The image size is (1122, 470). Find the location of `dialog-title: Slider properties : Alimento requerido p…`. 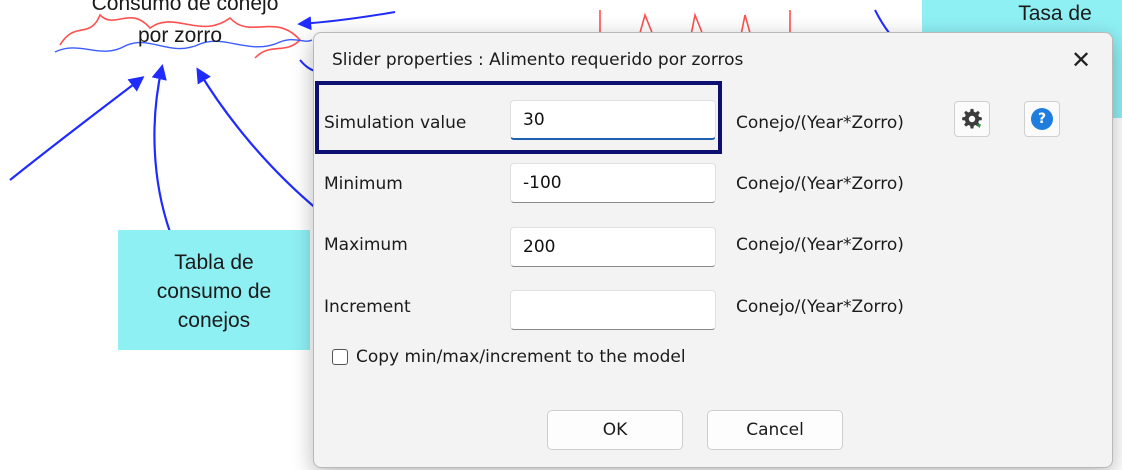

dialog-title: Slider properties : Alimento requerido p… is located at coordinates (538, 60).